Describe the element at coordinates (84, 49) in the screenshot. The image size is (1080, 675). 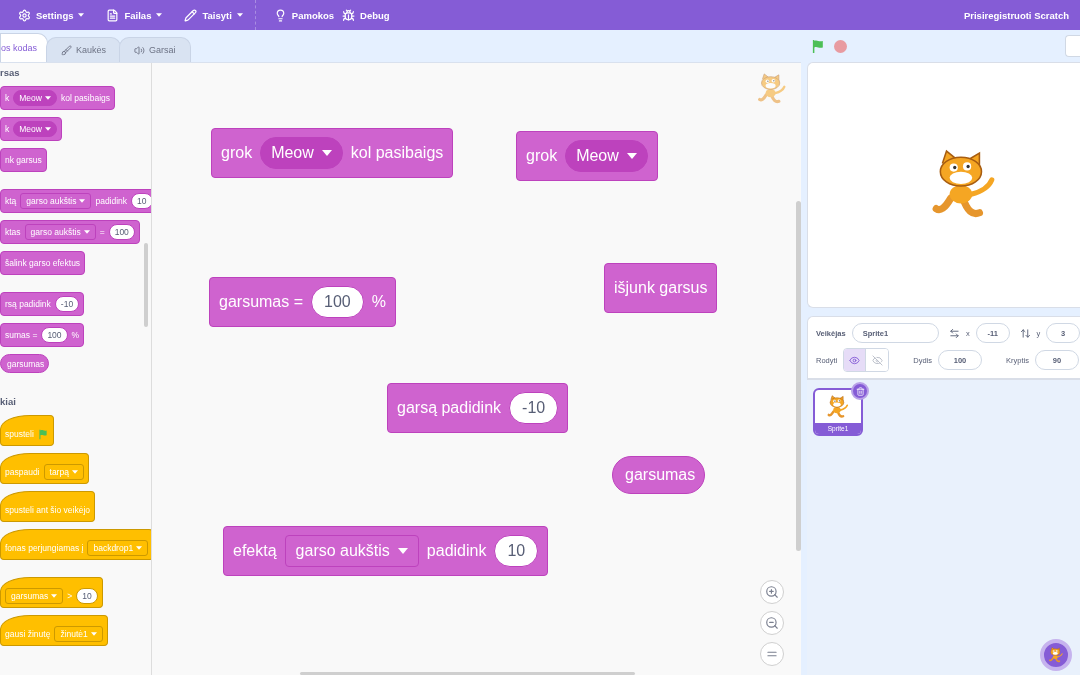
I see `editor-tab: Kaukės` at that location.